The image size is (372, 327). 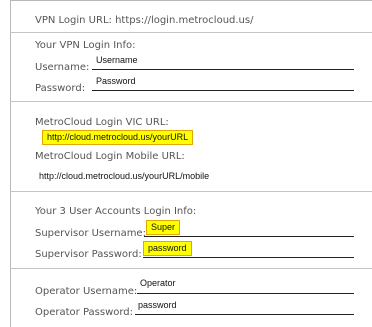 What do you see at coordinates (116, 81) in the screenshot?
I see `vpn-password-value: Password` at bounding box center [116, 81].